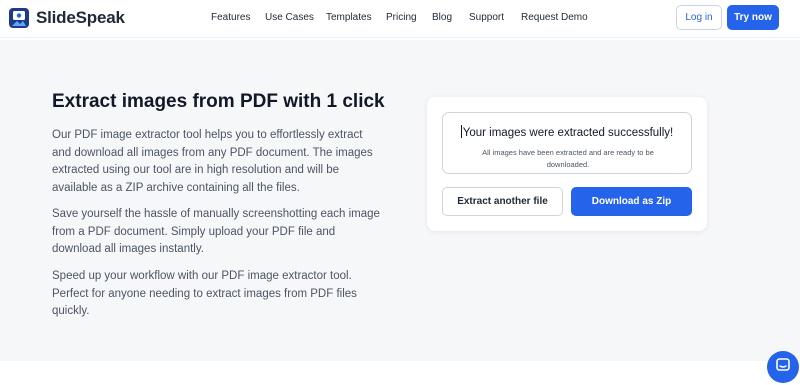  I want to click on text-cursor, so click(461, 131).